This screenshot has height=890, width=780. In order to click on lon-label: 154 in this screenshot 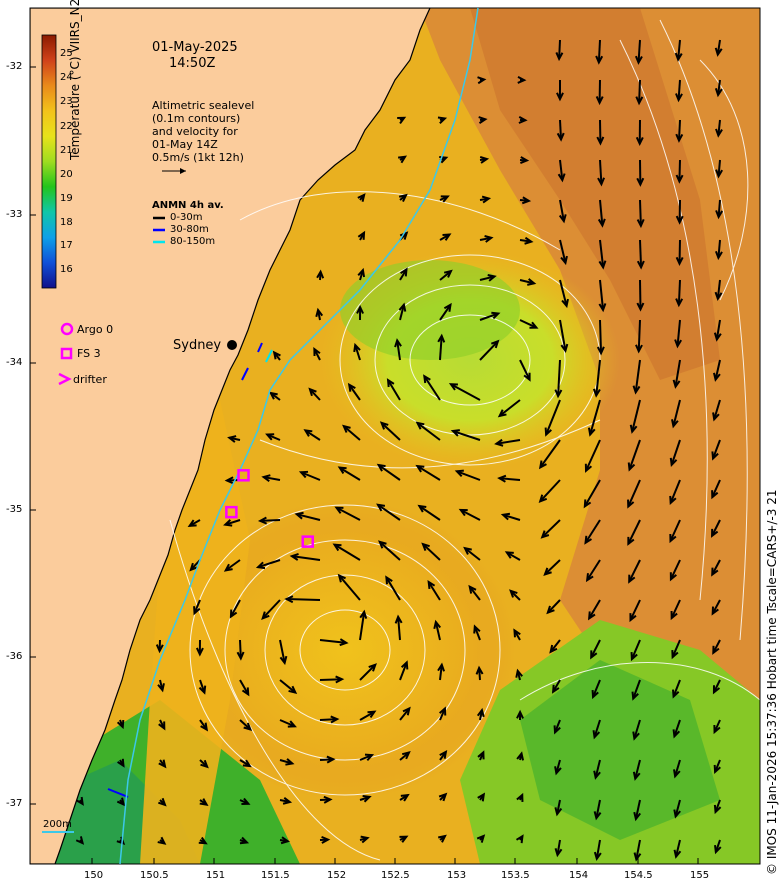, I will do `click(579, 875)`.